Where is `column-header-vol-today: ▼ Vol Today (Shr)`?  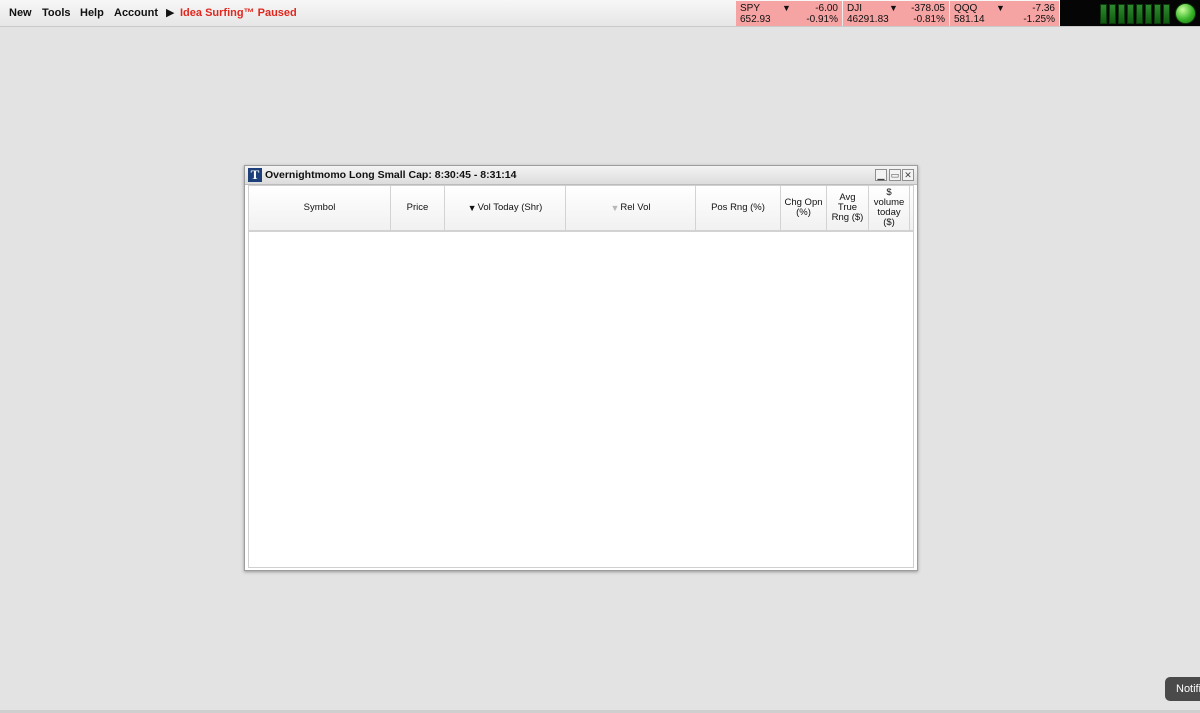
column-header-vol-today: ▼ Vol Today (Shr) is located at coordinates (505, 208).